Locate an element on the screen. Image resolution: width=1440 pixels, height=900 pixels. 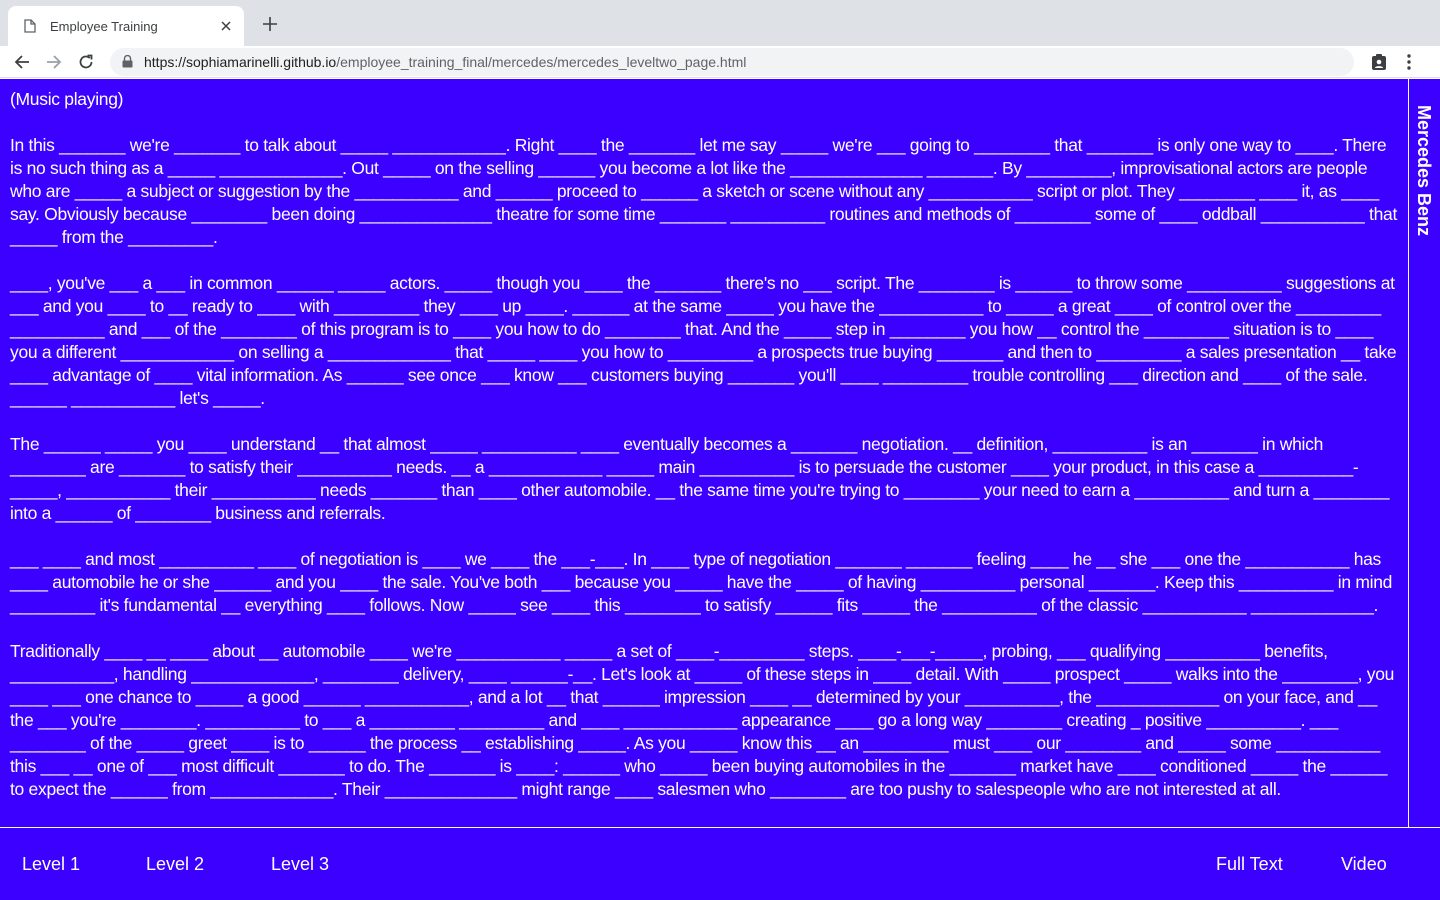
browser-tab: Employee Training is located at coordinates (126, 26).